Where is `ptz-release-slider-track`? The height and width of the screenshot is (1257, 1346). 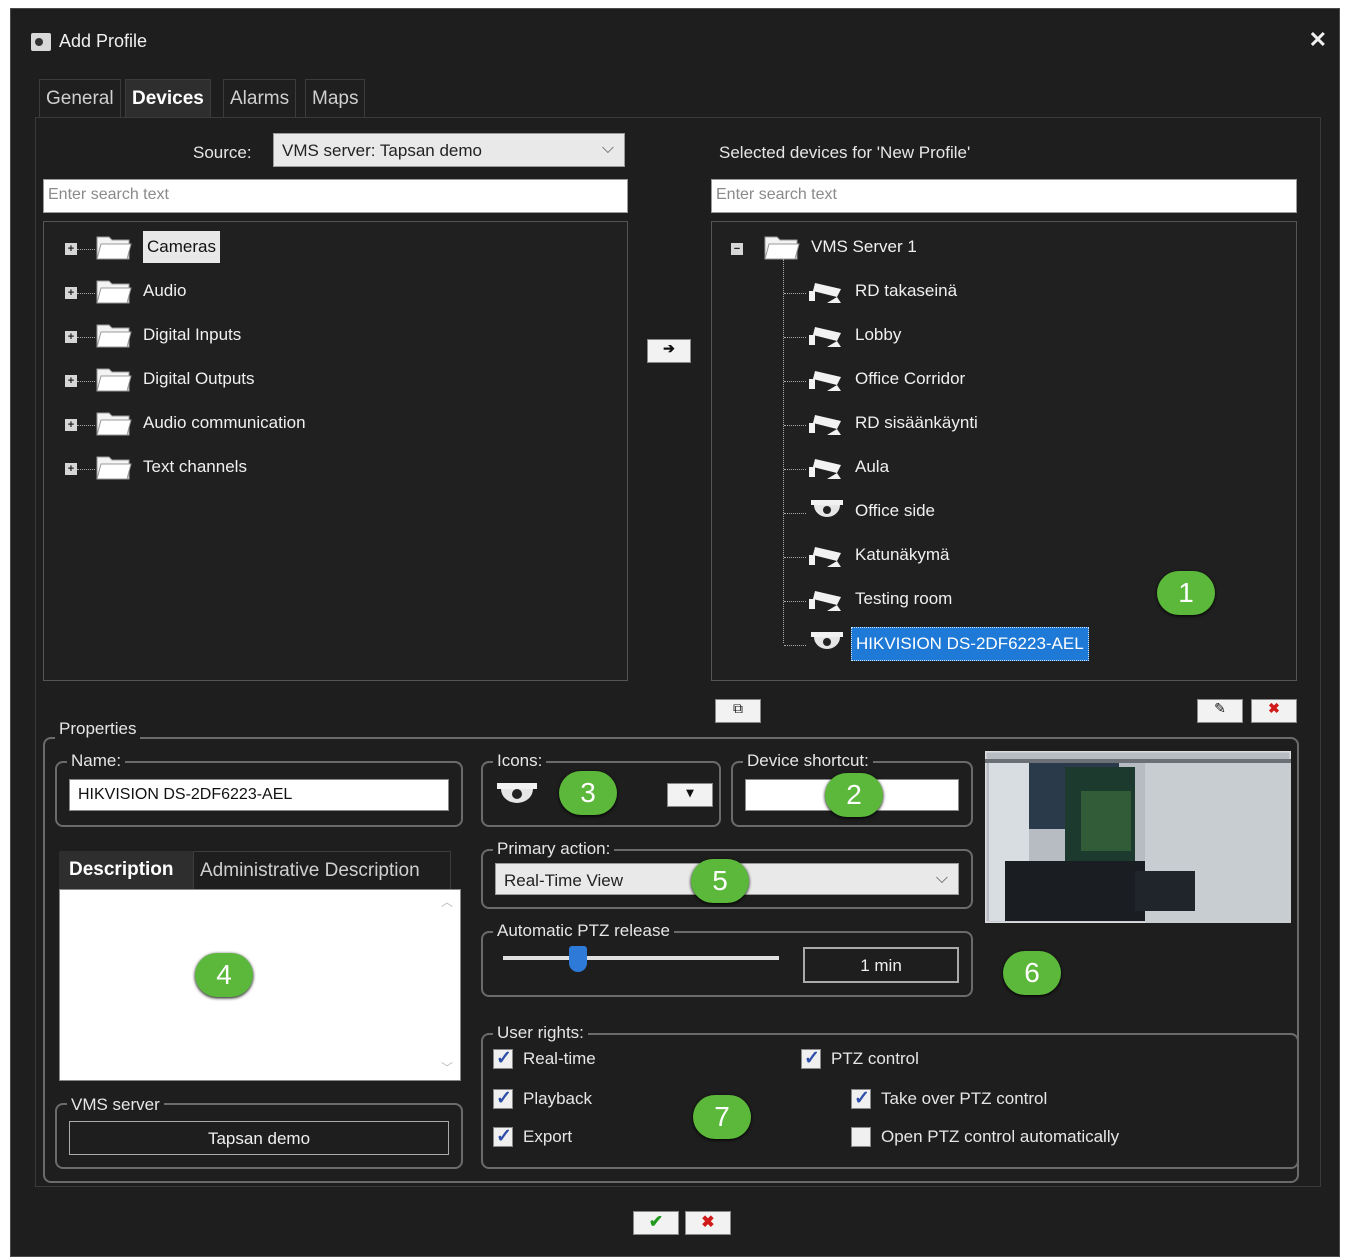
ptz-release-slider-track is located at coordinates (641, 958).